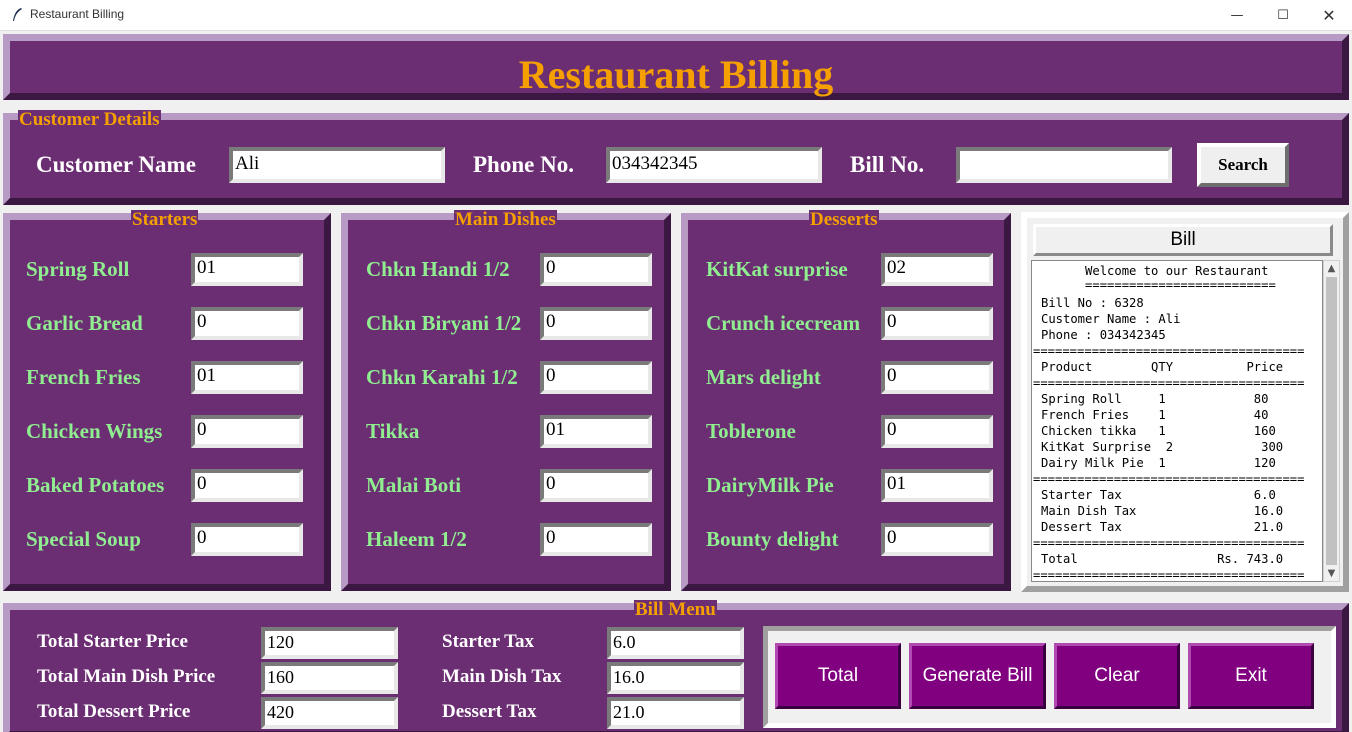 The height and width of the screenshot is (732, 1352). I want to click on dessert-label: Crunch icecream, so click(783, 323).